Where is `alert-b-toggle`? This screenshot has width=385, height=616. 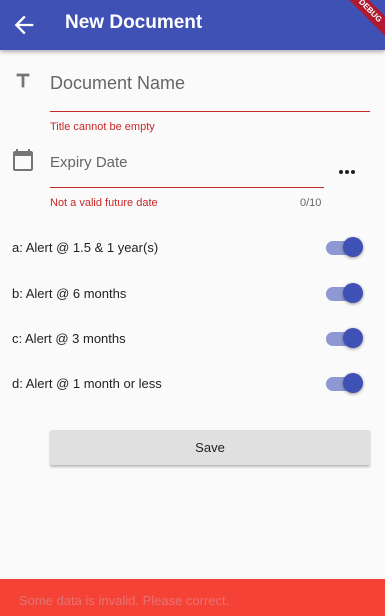
alert-b-toggle is located at coordinates (344, 293).